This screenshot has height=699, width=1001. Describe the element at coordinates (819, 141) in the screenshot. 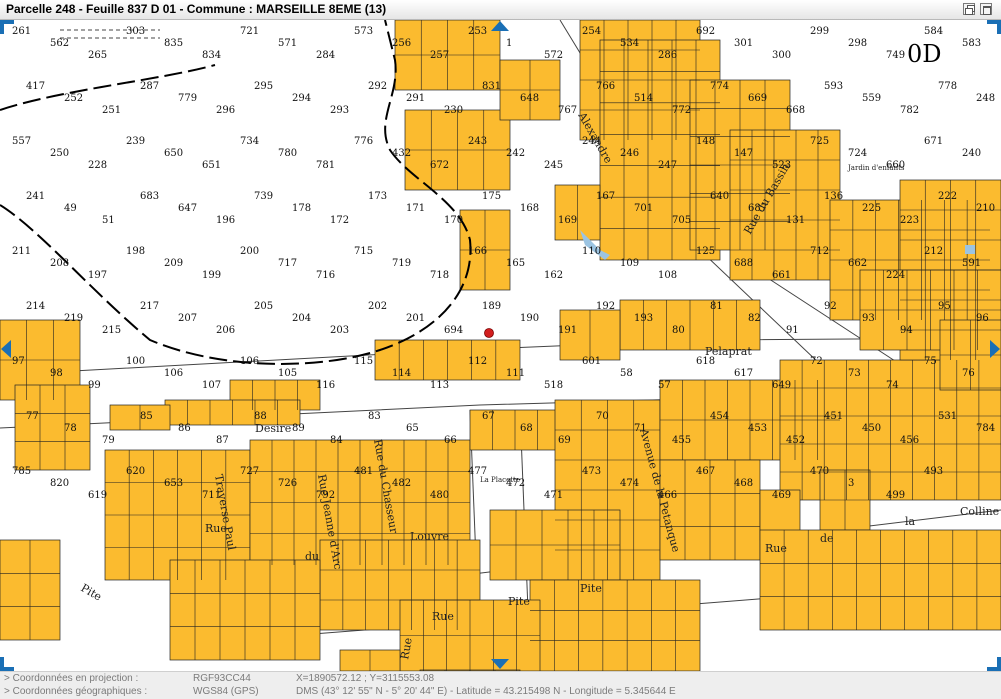

I see `parcel-number: 725` at that location.